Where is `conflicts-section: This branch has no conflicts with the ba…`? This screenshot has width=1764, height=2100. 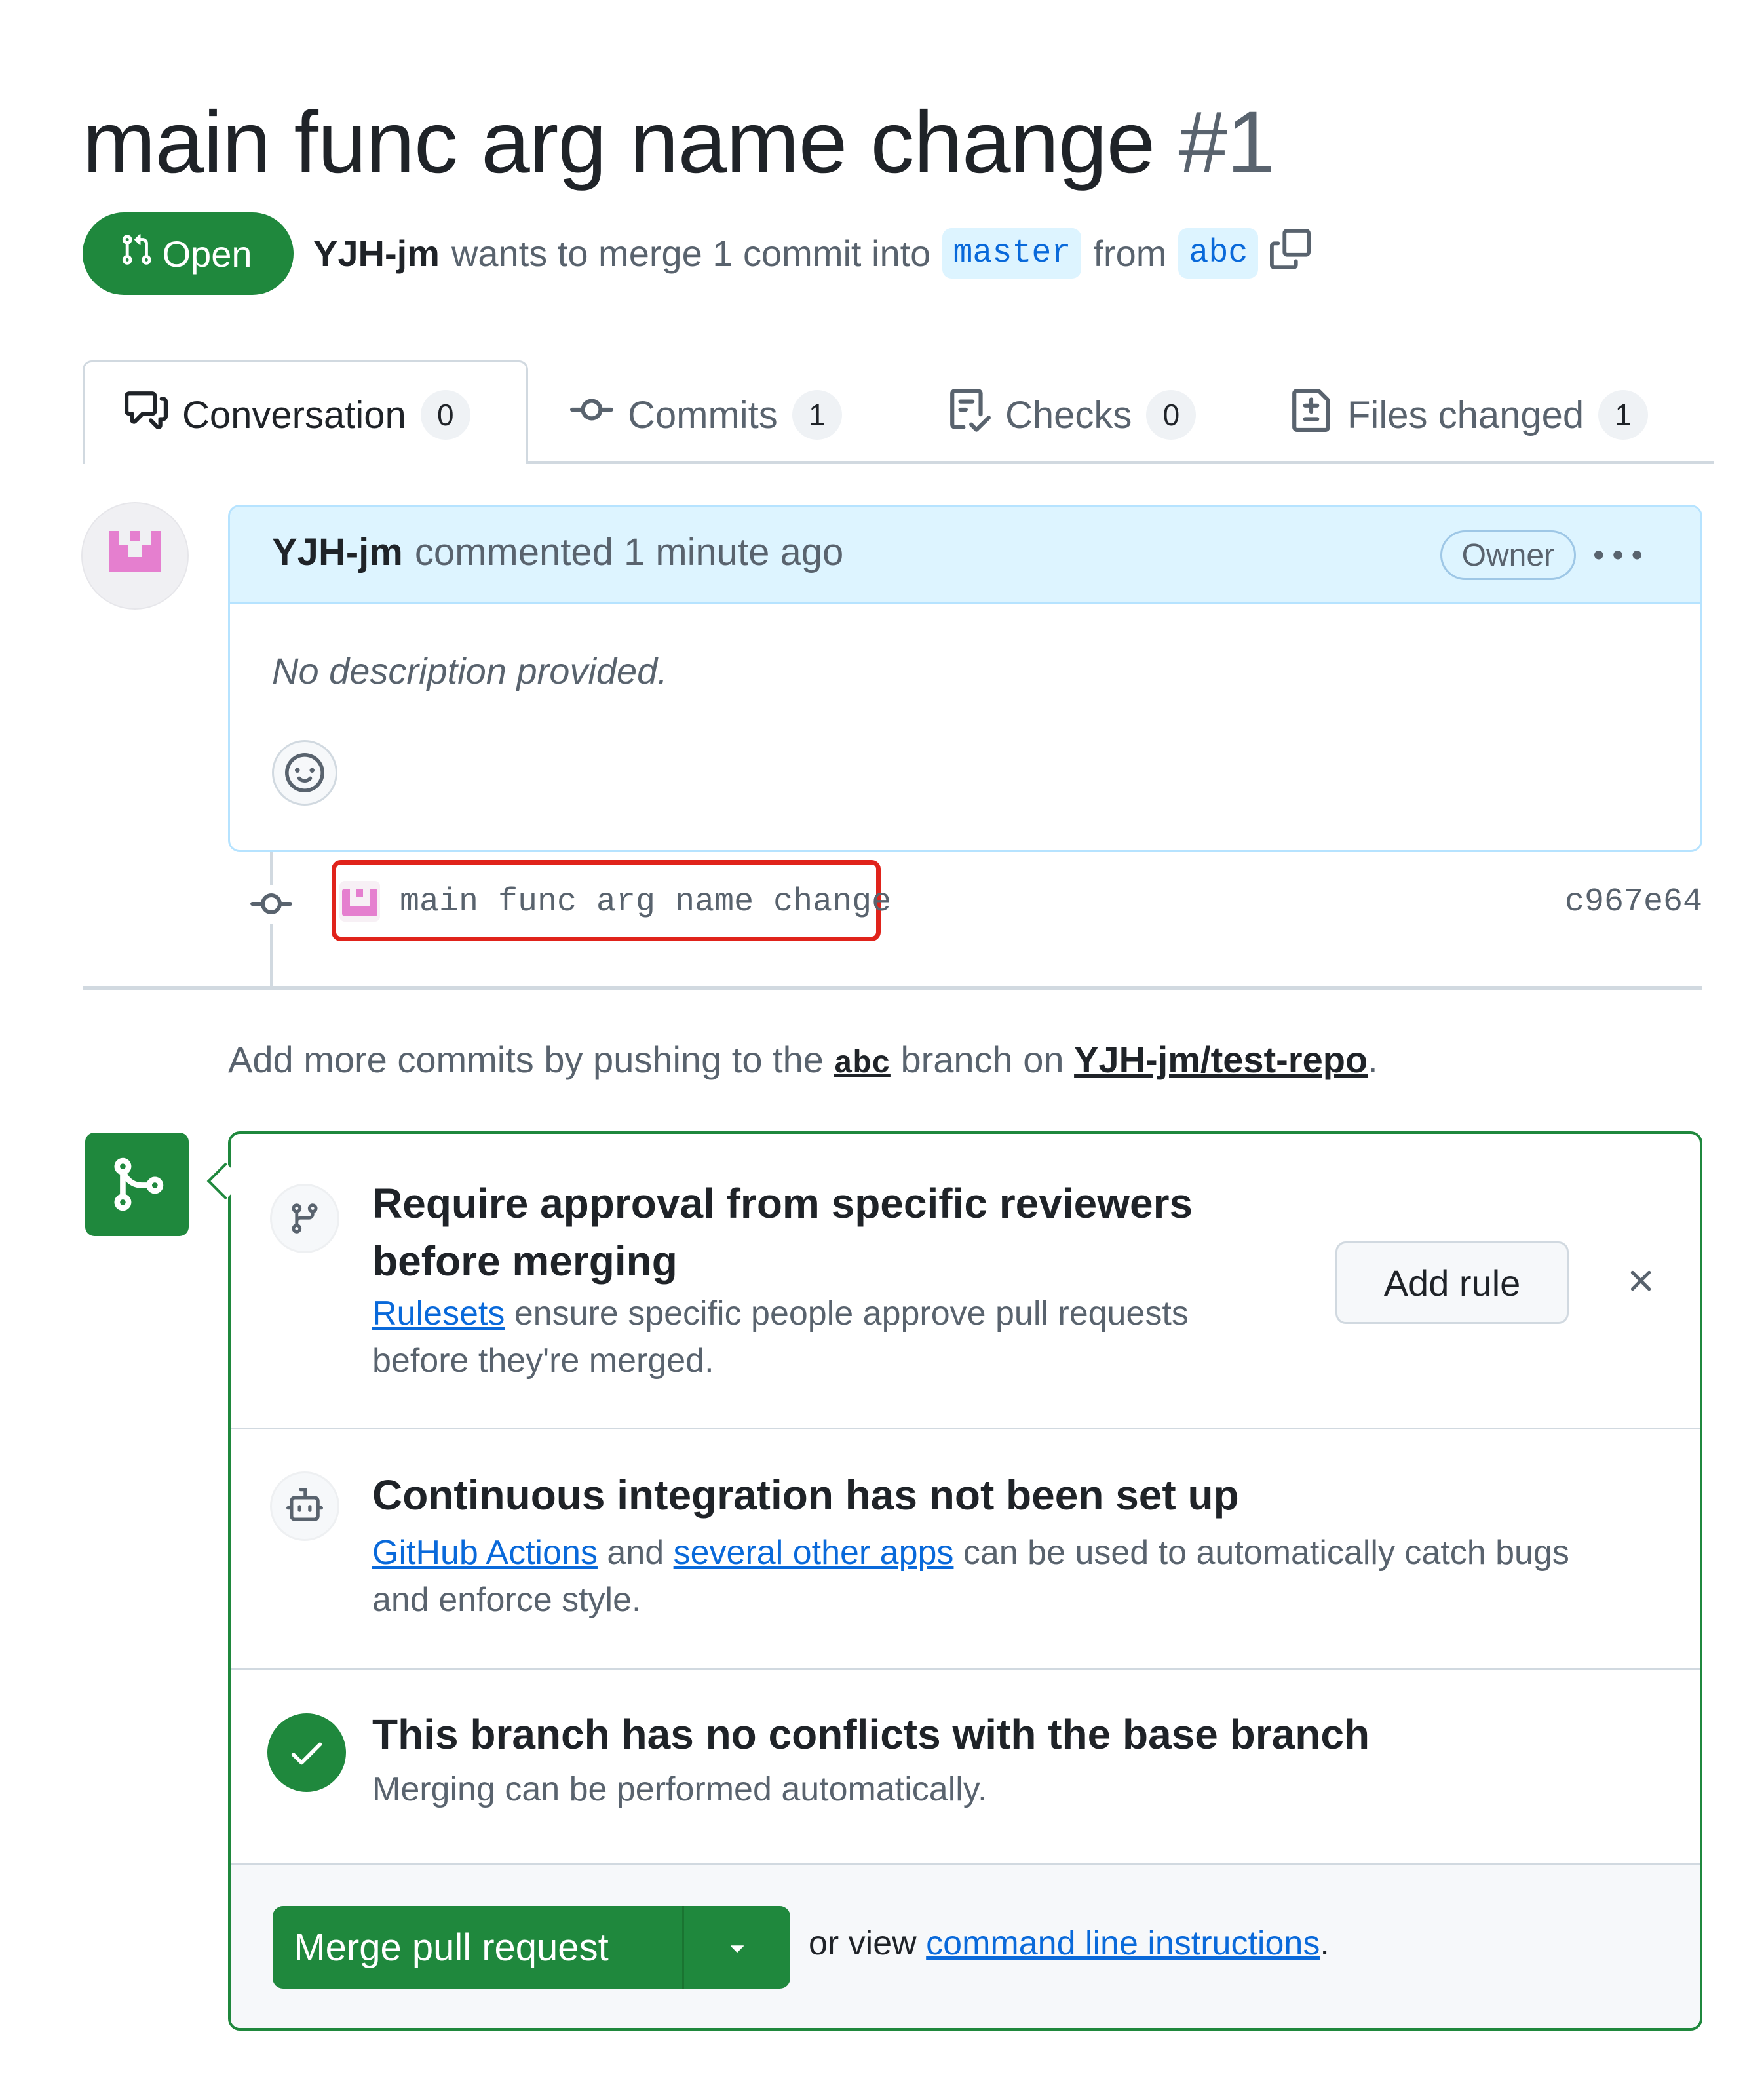
conflicts-section: This branch has no conflicts with the ba… is located at coordinates (965, 1767).